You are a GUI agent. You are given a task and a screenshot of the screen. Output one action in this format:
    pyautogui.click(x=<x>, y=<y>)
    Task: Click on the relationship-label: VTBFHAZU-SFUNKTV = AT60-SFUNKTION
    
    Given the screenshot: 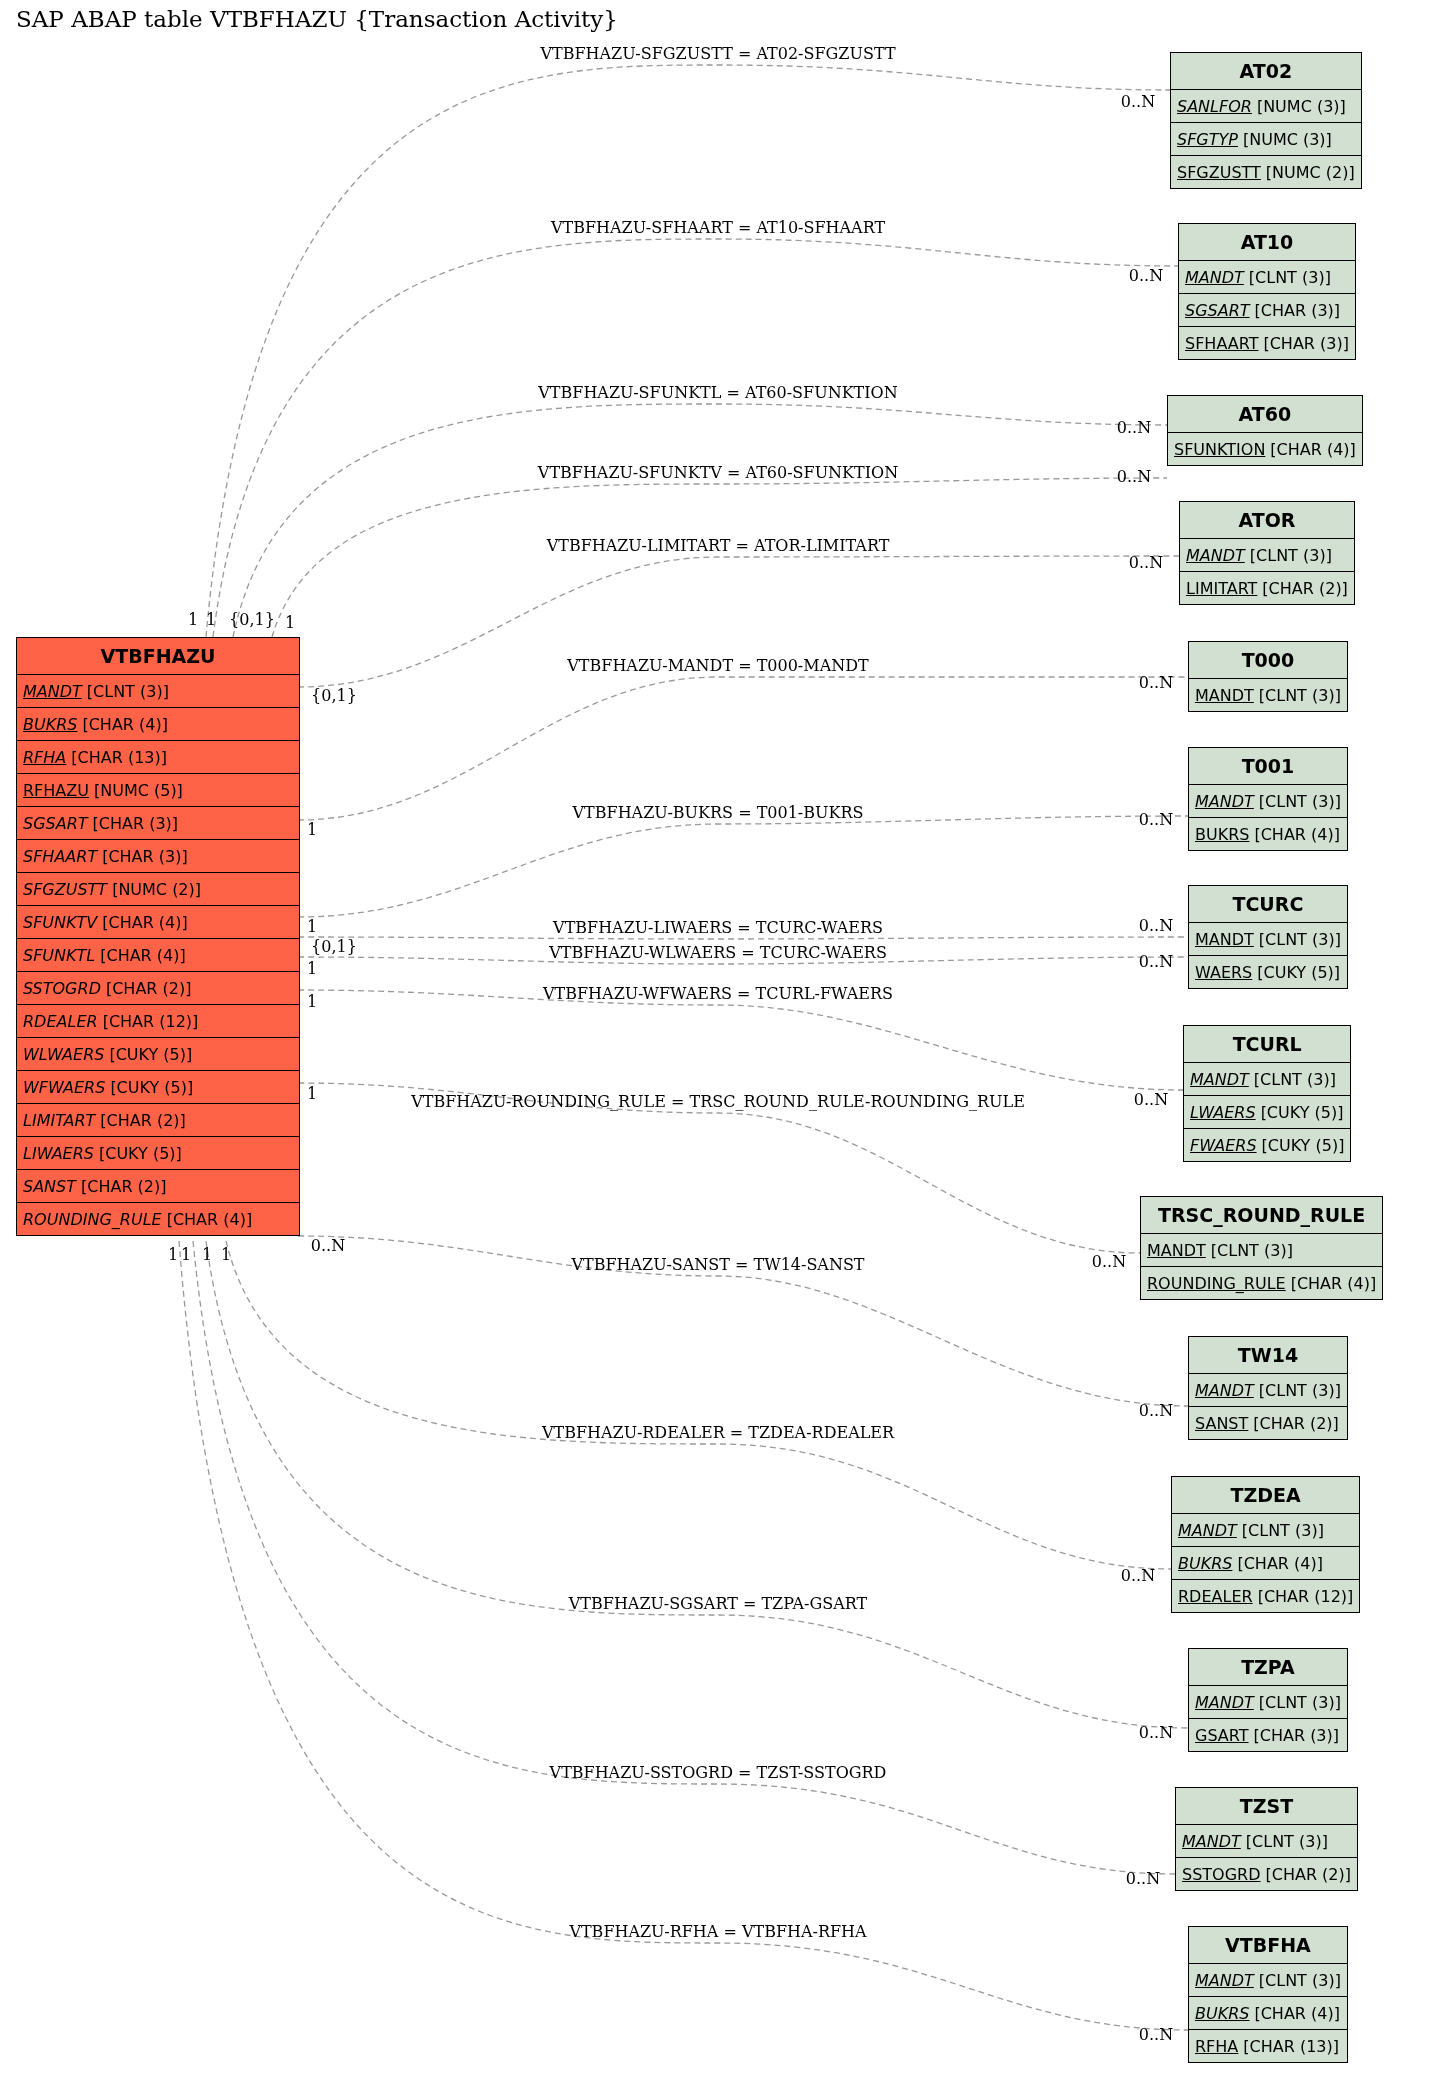 What is the action you would take?
    pyautogui.click(x=718, y=472)
    